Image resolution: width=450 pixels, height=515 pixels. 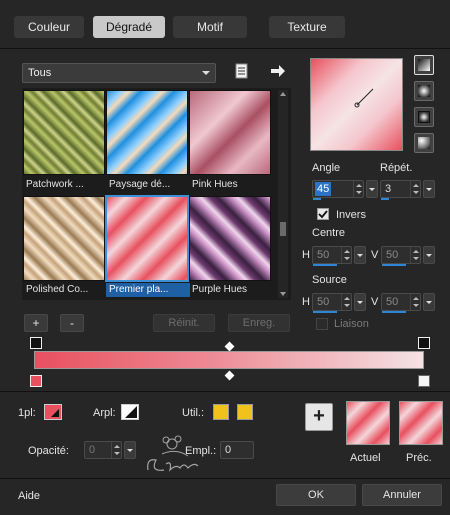 I want to click on invert-checkbox, so click(x=323, y=214).